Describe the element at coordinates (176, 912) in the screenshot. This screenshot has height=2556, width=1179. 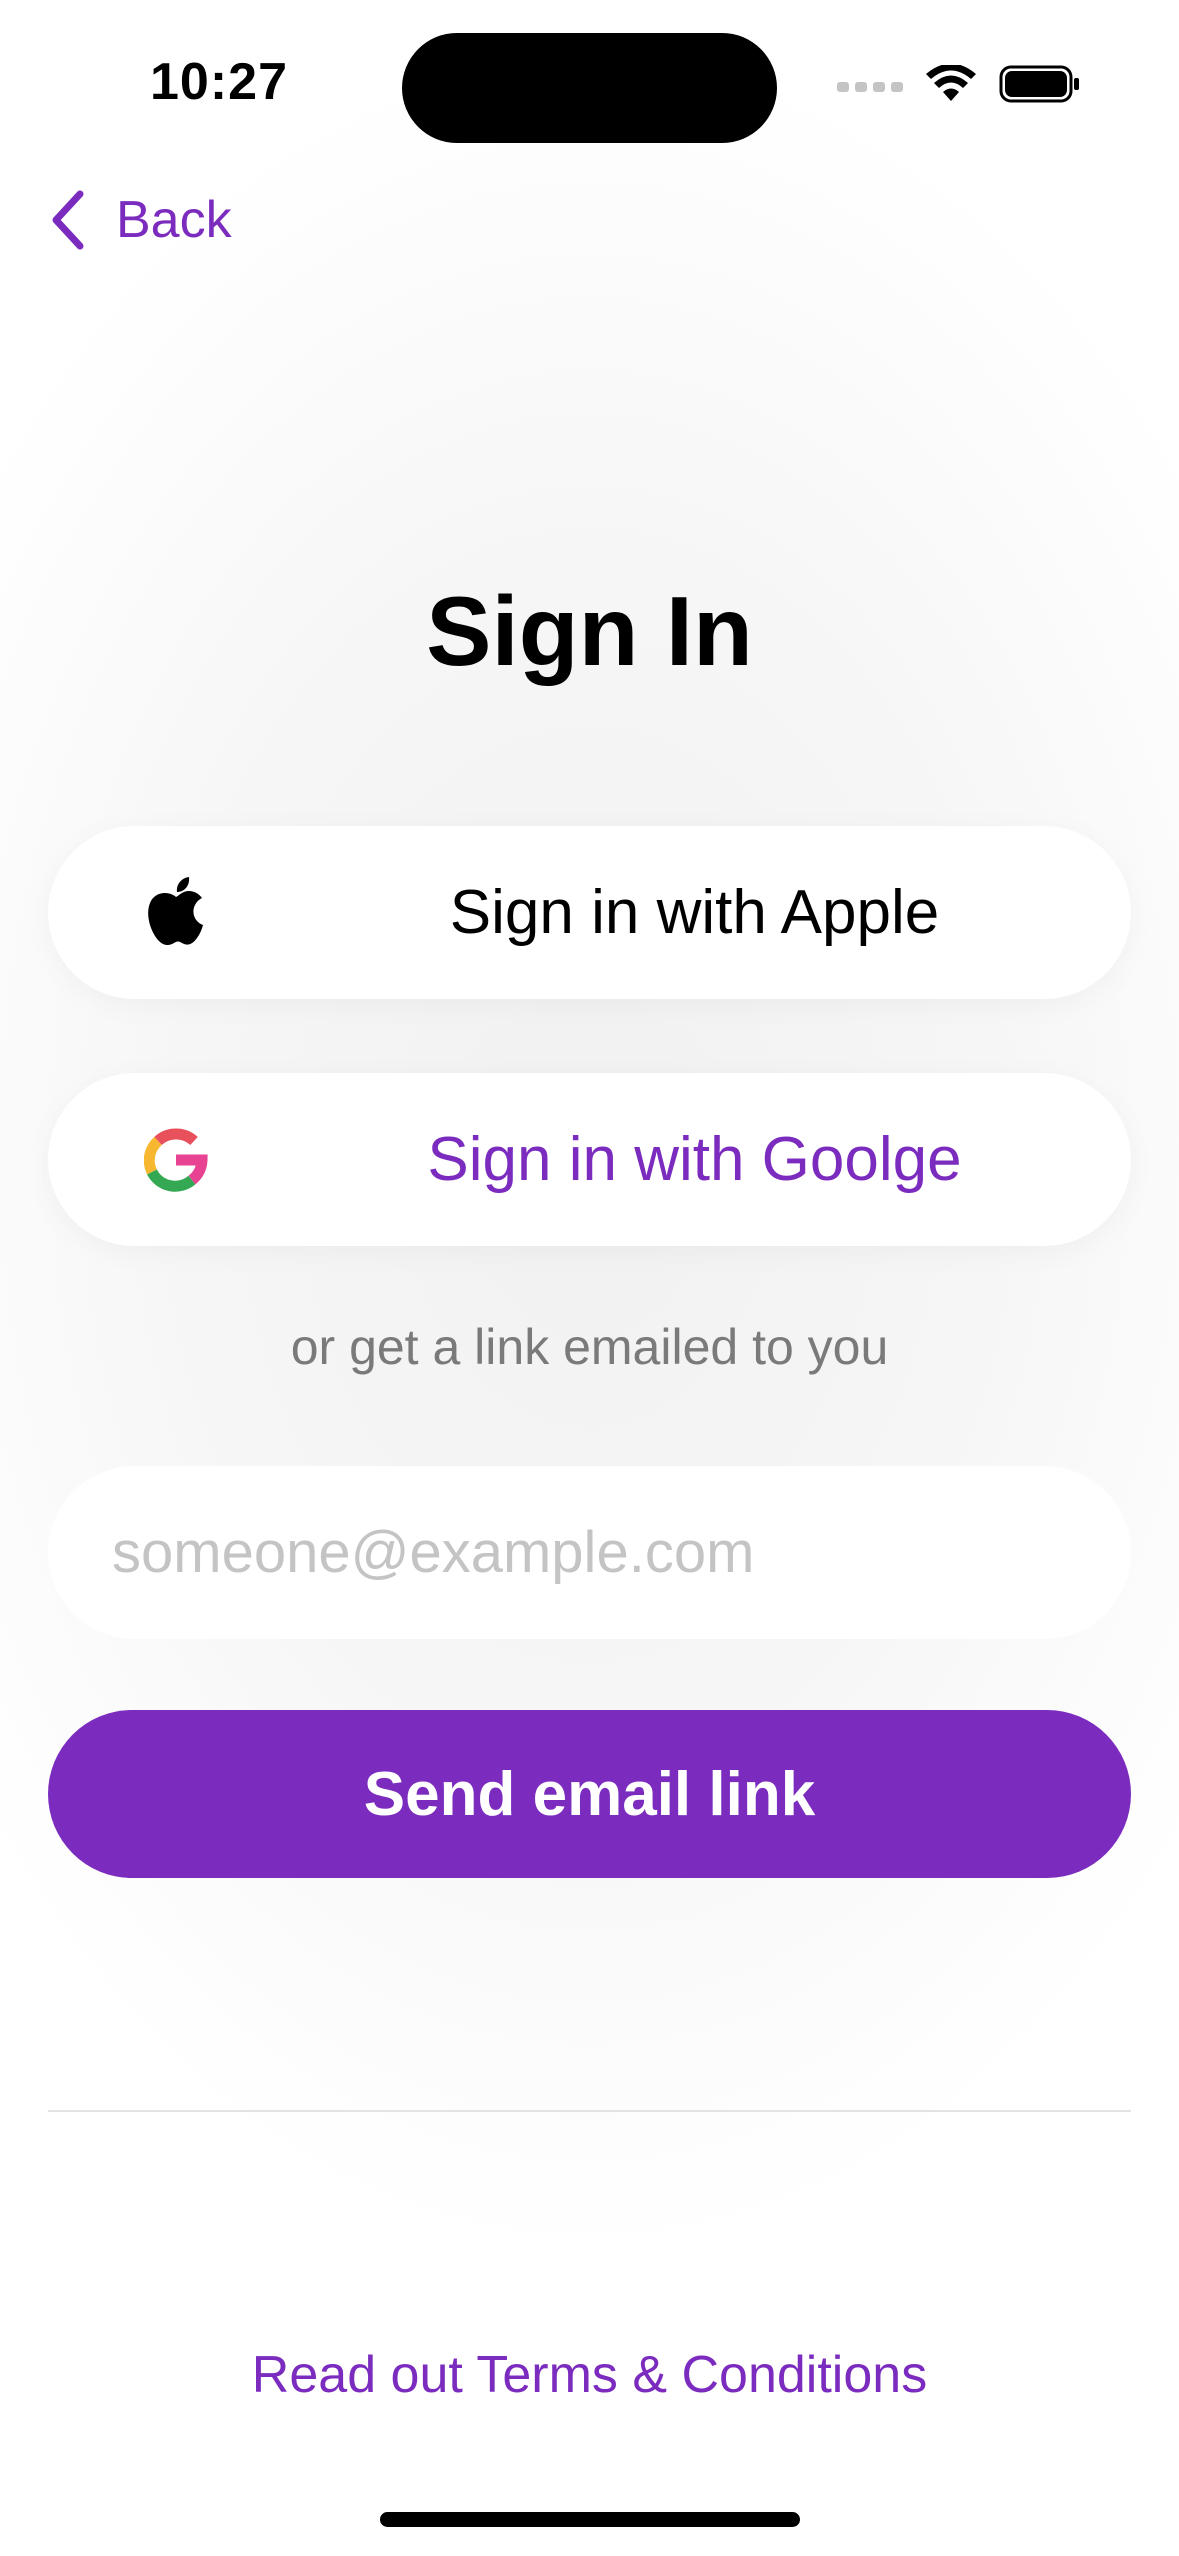
I see `apple-icon` at that location.